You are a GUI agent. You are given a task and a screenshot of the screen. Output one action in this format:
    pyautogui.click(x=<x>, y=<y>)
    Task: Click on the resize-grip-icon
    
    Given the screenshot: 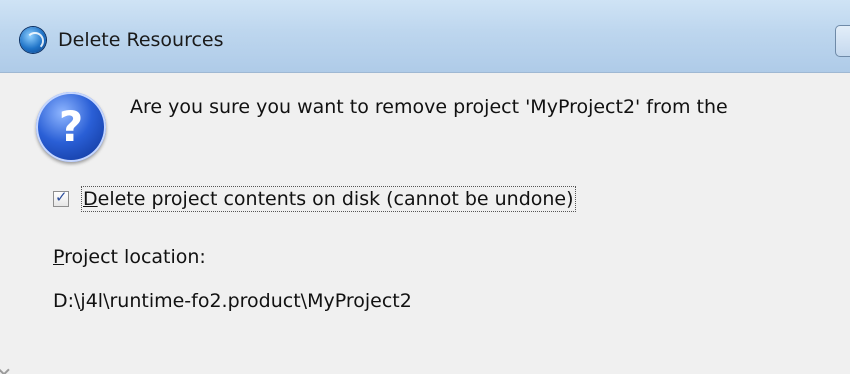 What is the action you would take?
    pyautogui.click(x=5, y=369)
    